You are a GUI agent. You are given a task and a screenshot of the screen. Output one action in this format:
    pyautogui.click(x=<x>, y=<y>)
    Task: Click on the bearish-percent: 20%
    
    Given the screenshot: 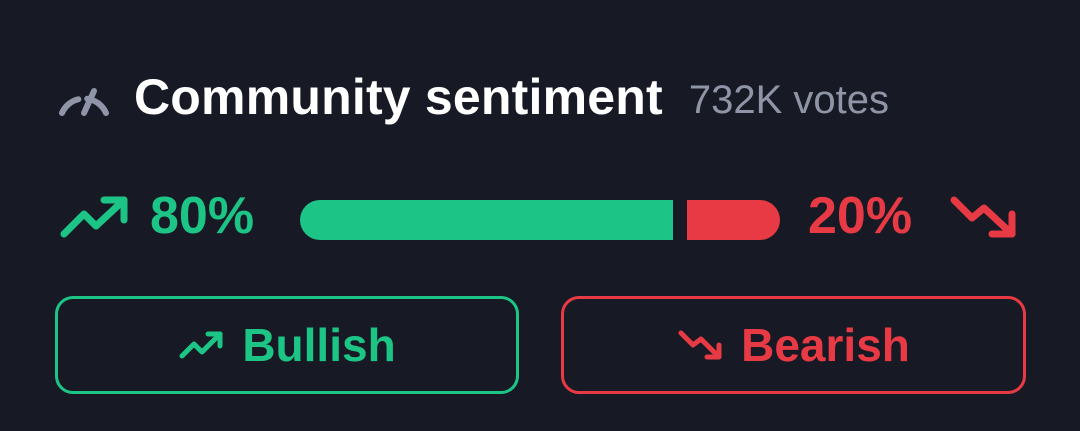 What is the action you would take?
    pyautogui.click(x=860, y=216)
    